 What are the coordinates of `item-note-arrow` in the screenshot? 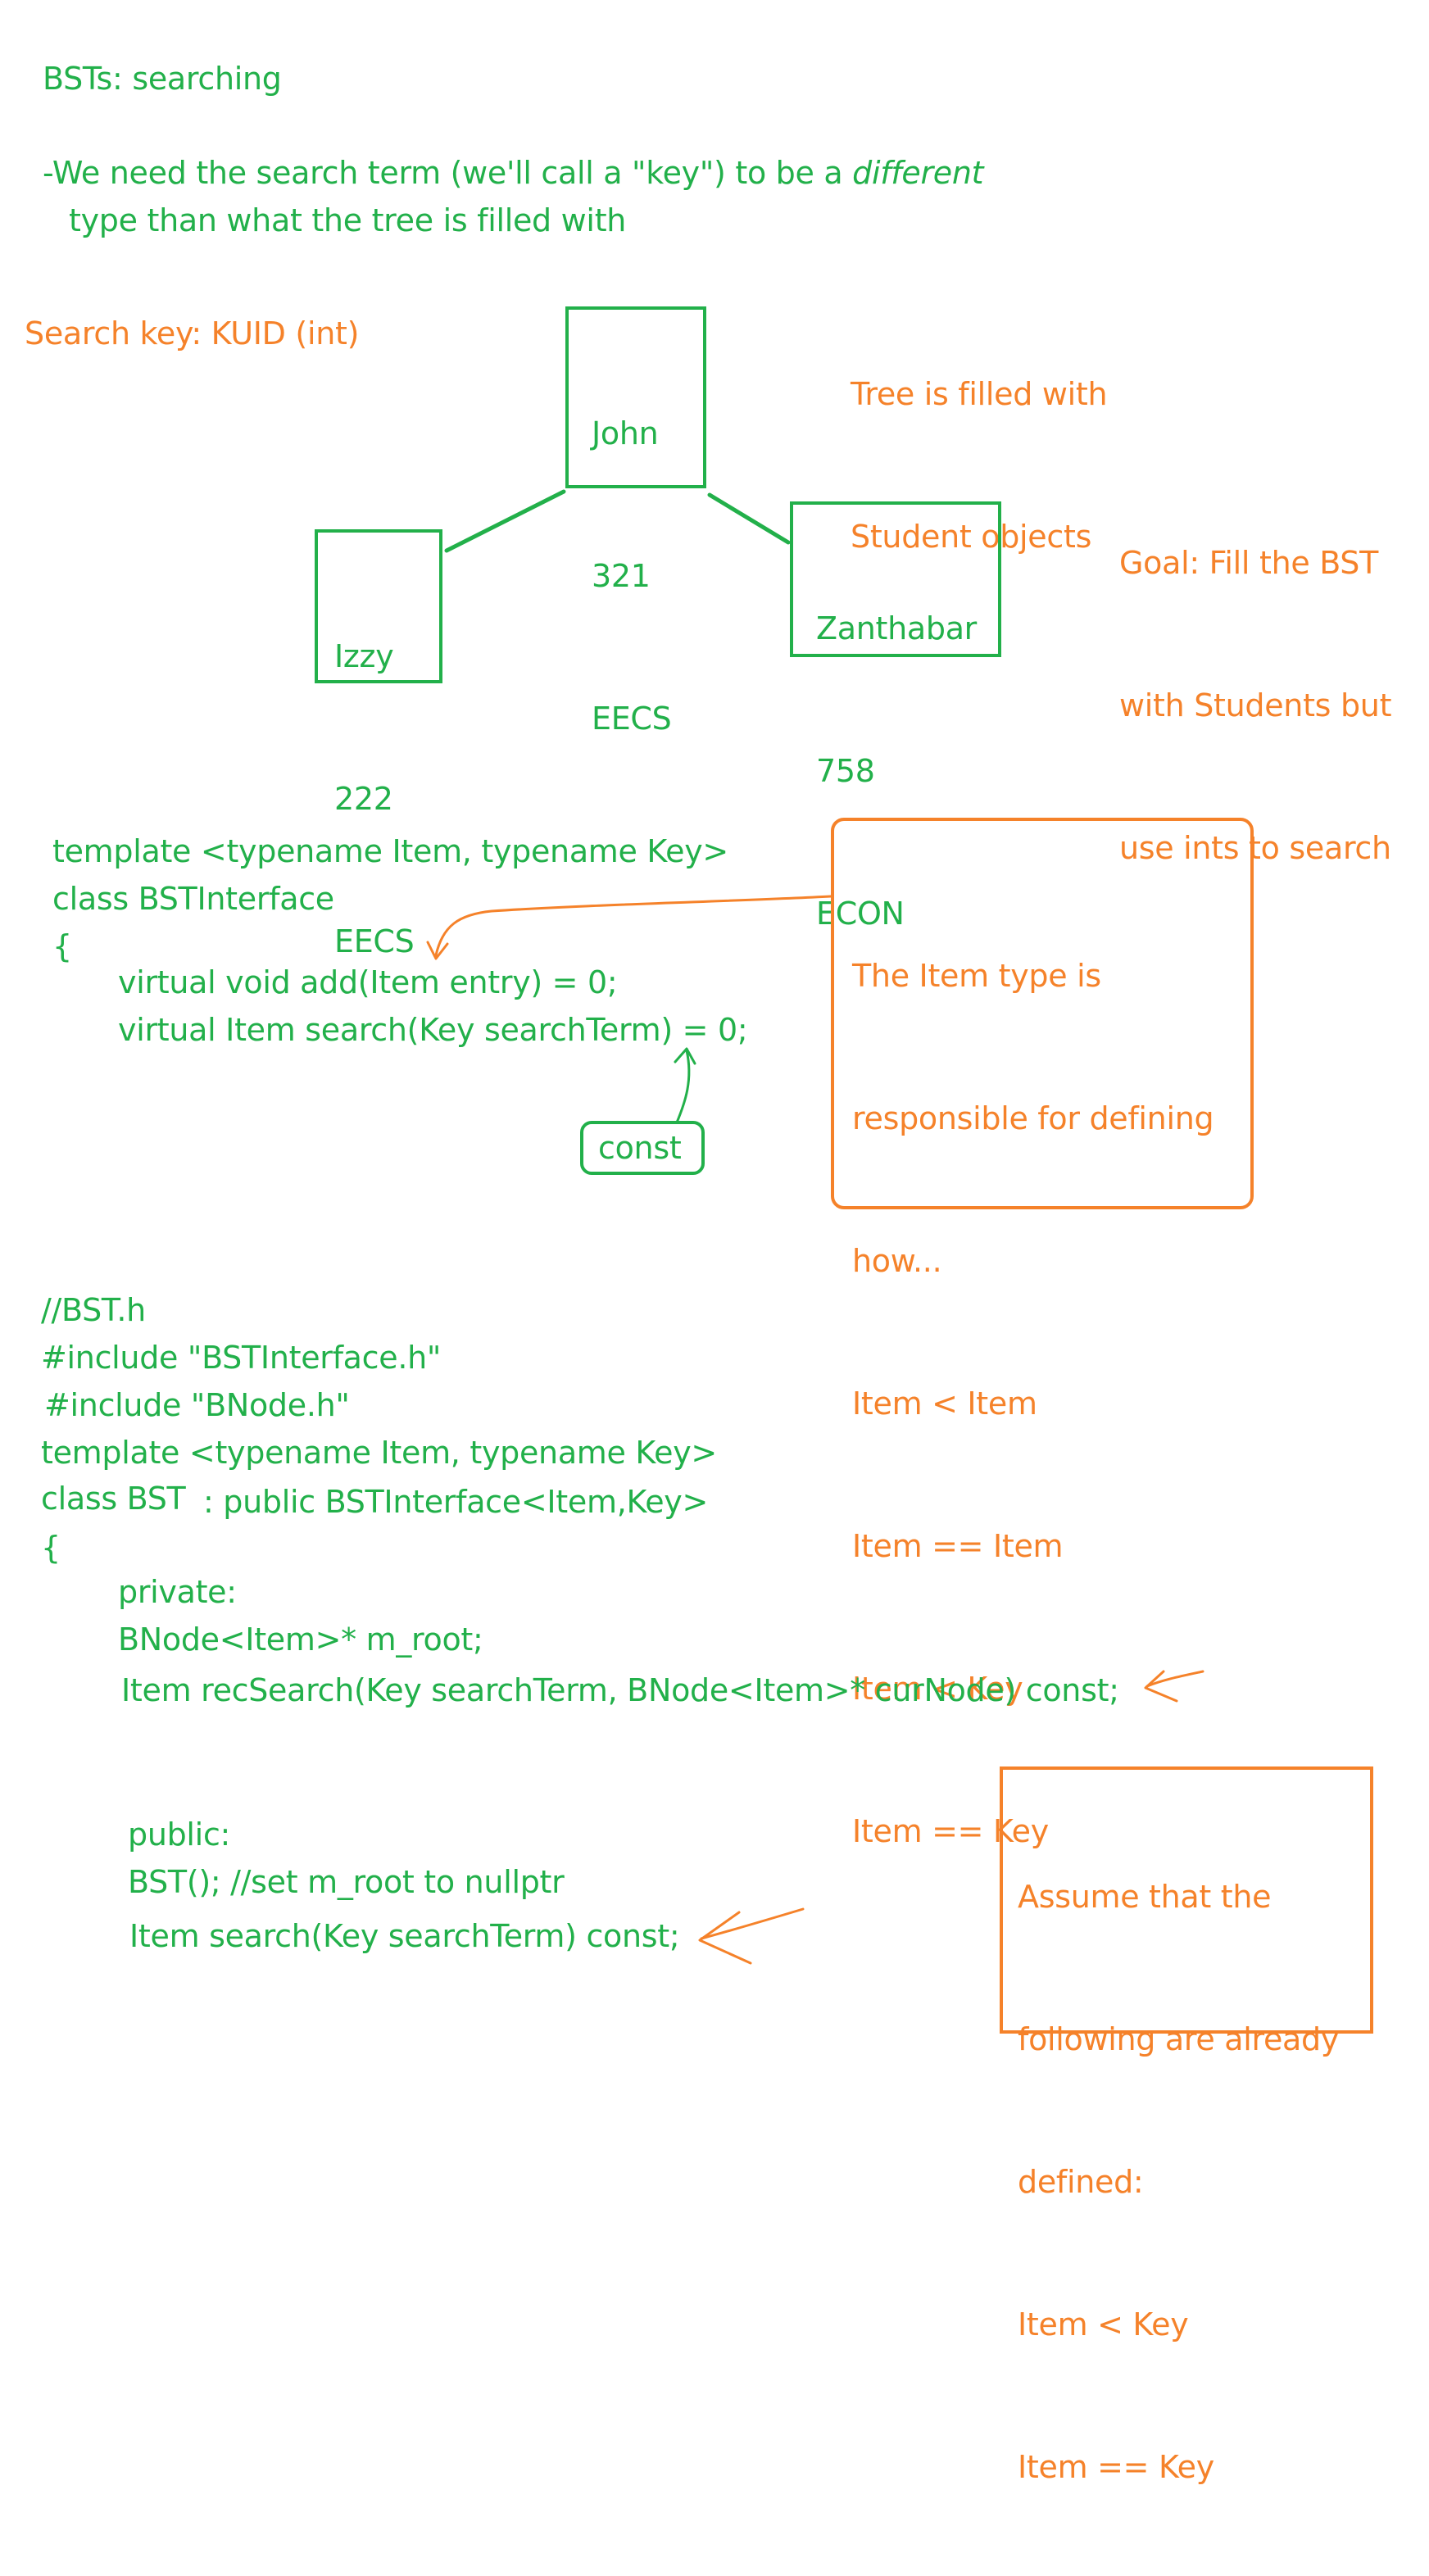 It's located at (633, 926).